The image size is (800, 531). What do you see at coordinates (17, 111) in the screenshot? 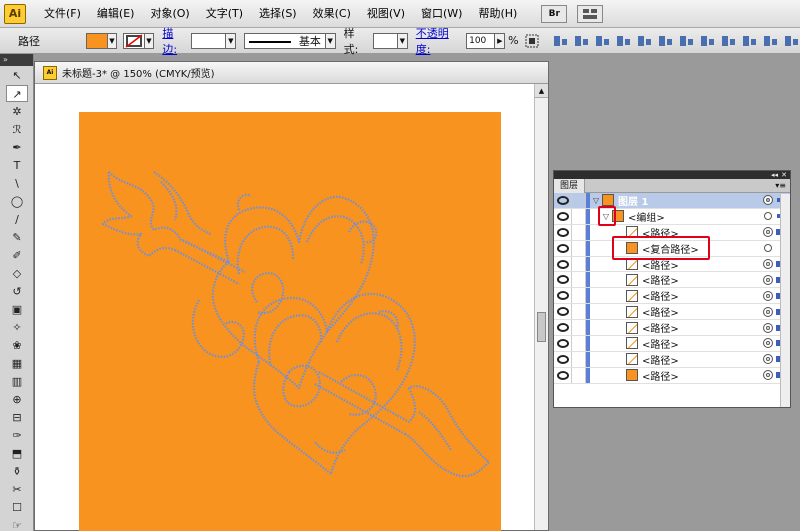
I see `tool-button: ✲` at bounding box center [17, 111].